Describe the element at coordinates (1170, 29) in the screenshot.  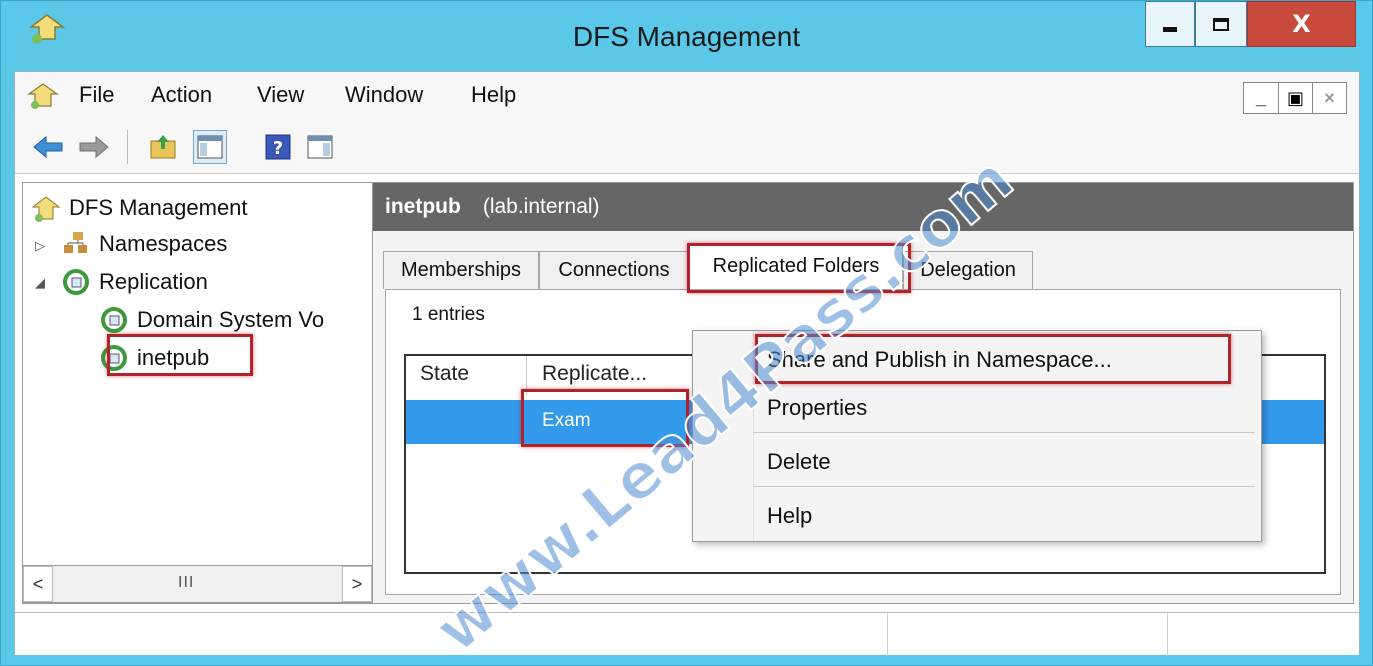
I see `minimize-icon` at that location.